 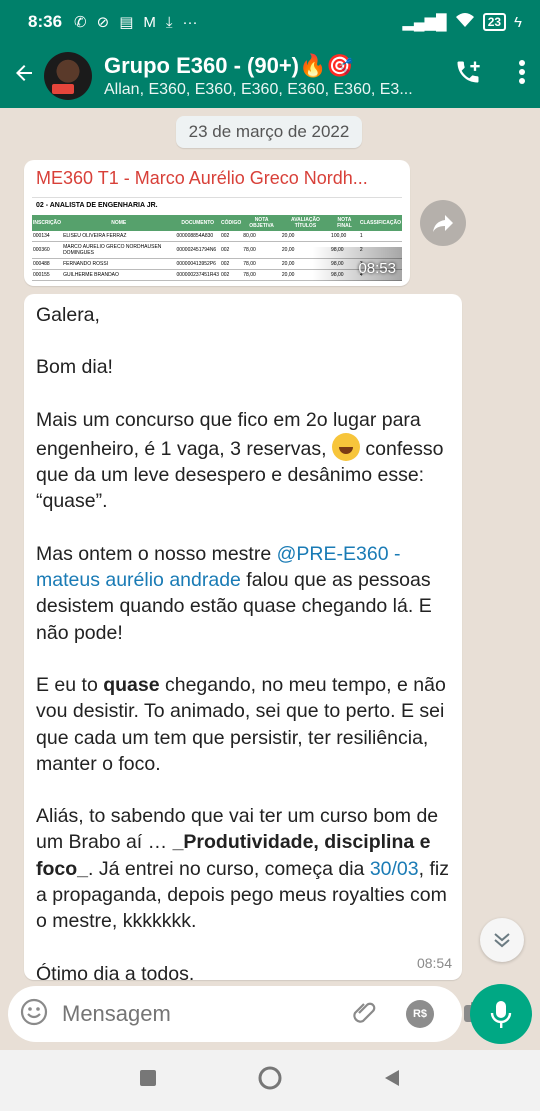 What do you see at coordinates (74, 367) in the screenshot?
I see `message-paragraph: Bom dia!` at bounding box center [74, 367].